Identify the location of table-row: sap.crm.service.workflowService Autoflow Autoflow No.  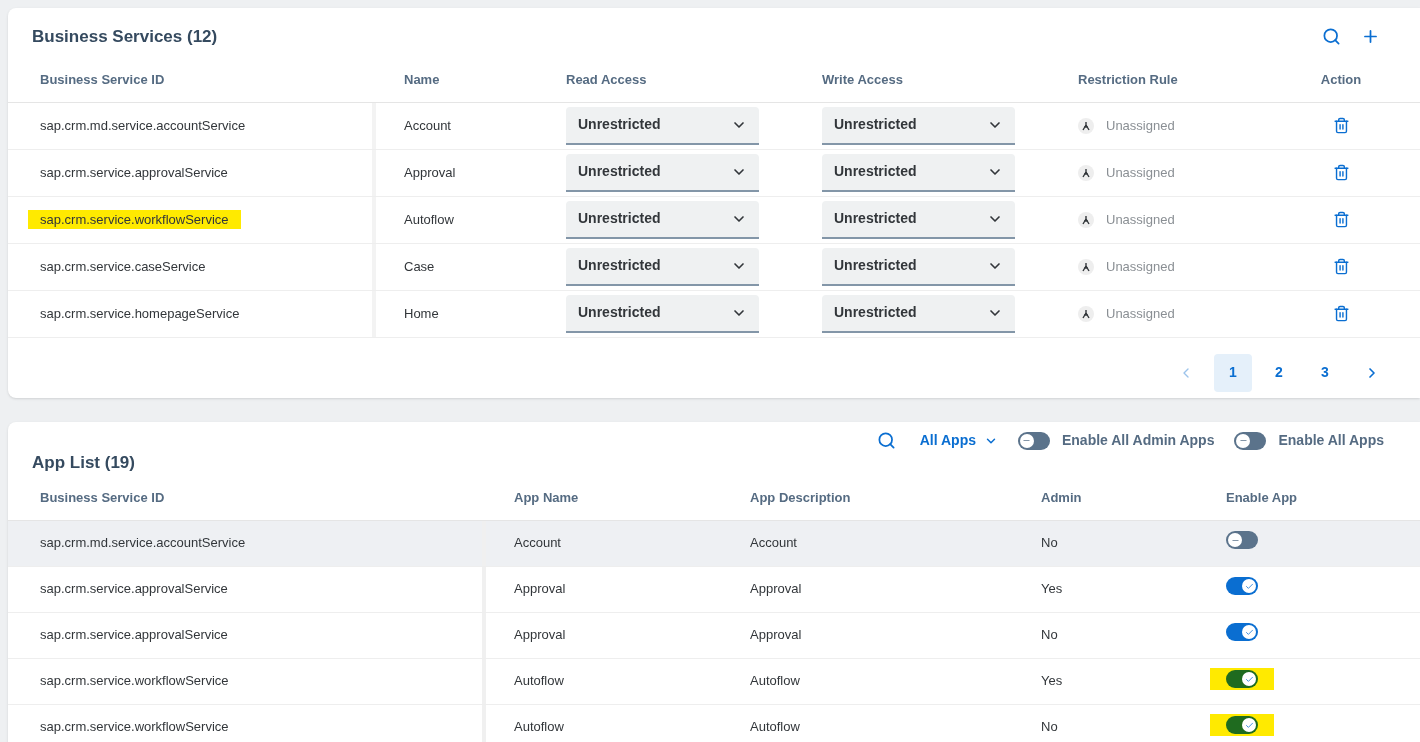
(714, 723).